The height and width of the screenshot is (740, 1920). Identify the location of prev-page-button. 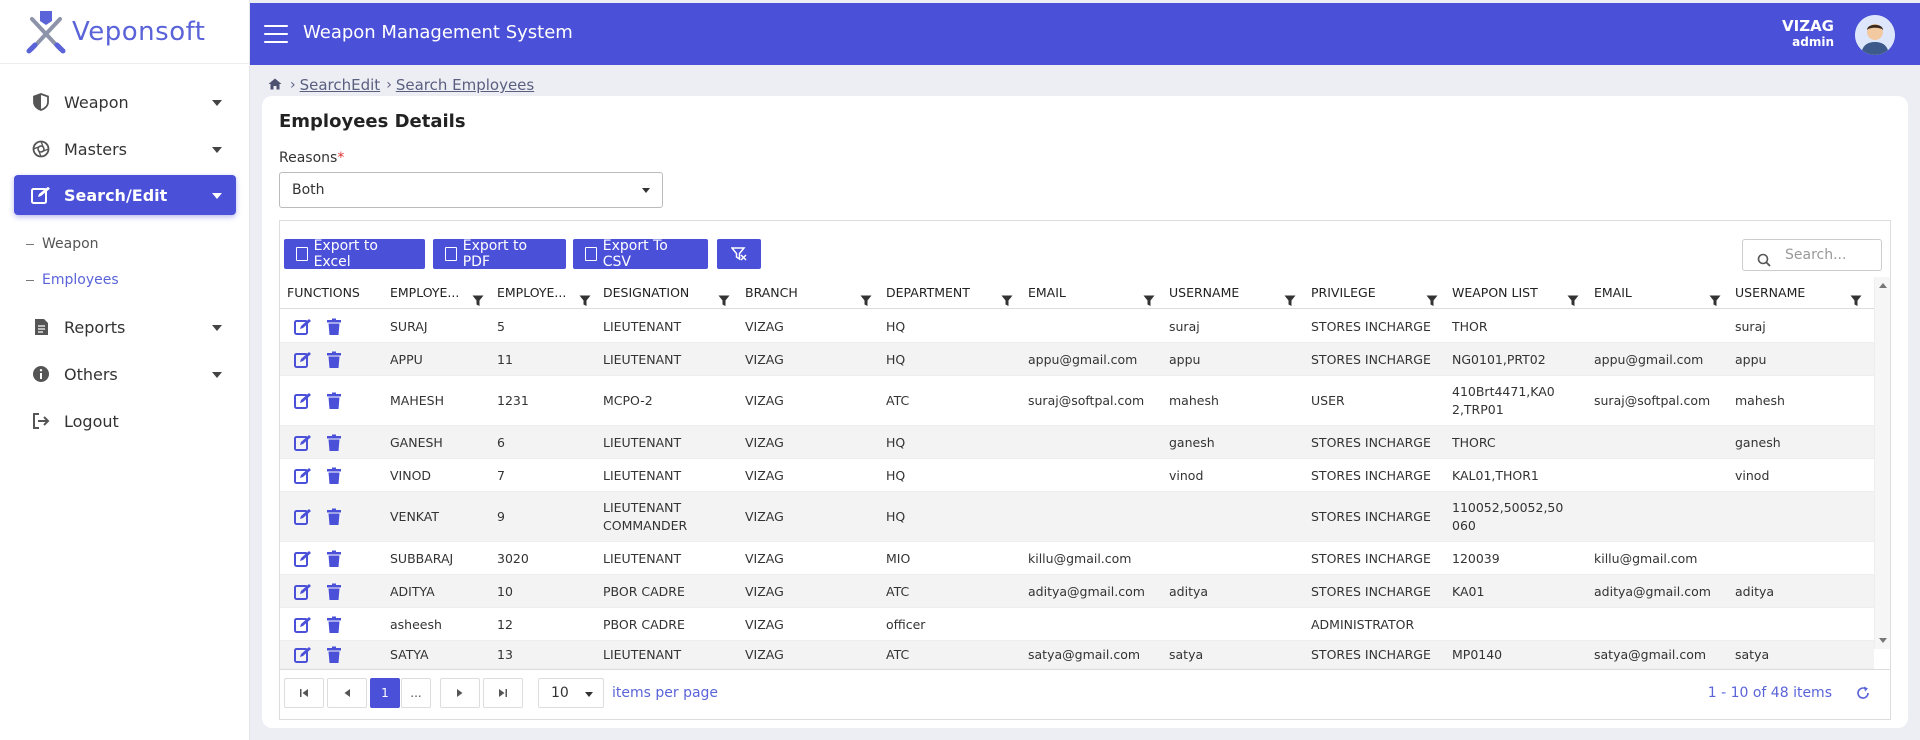
(347, 693).